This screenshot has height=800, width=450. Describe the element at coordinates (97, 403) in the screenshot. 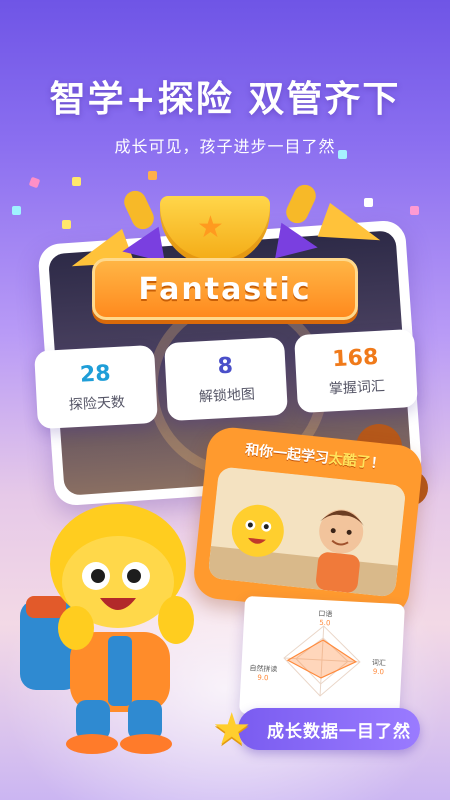

I see `stat-label: 探险天数` at that location.